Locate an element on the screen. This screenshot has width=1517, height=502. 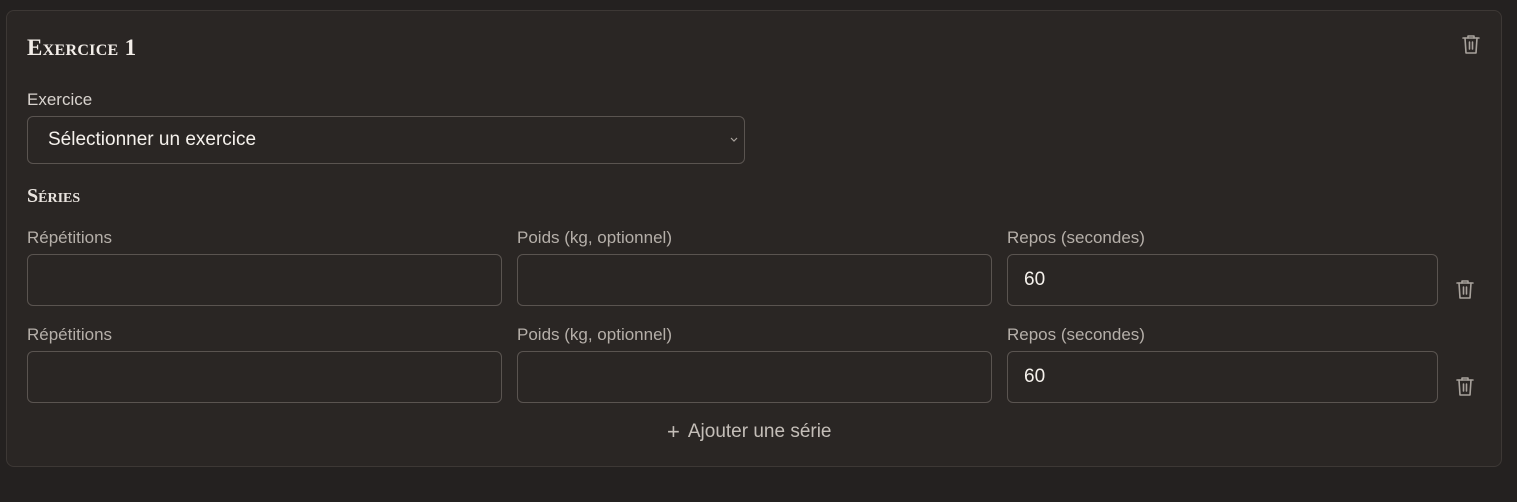
add-series-label: Ajouter une série is located at coordinates (759, 431).